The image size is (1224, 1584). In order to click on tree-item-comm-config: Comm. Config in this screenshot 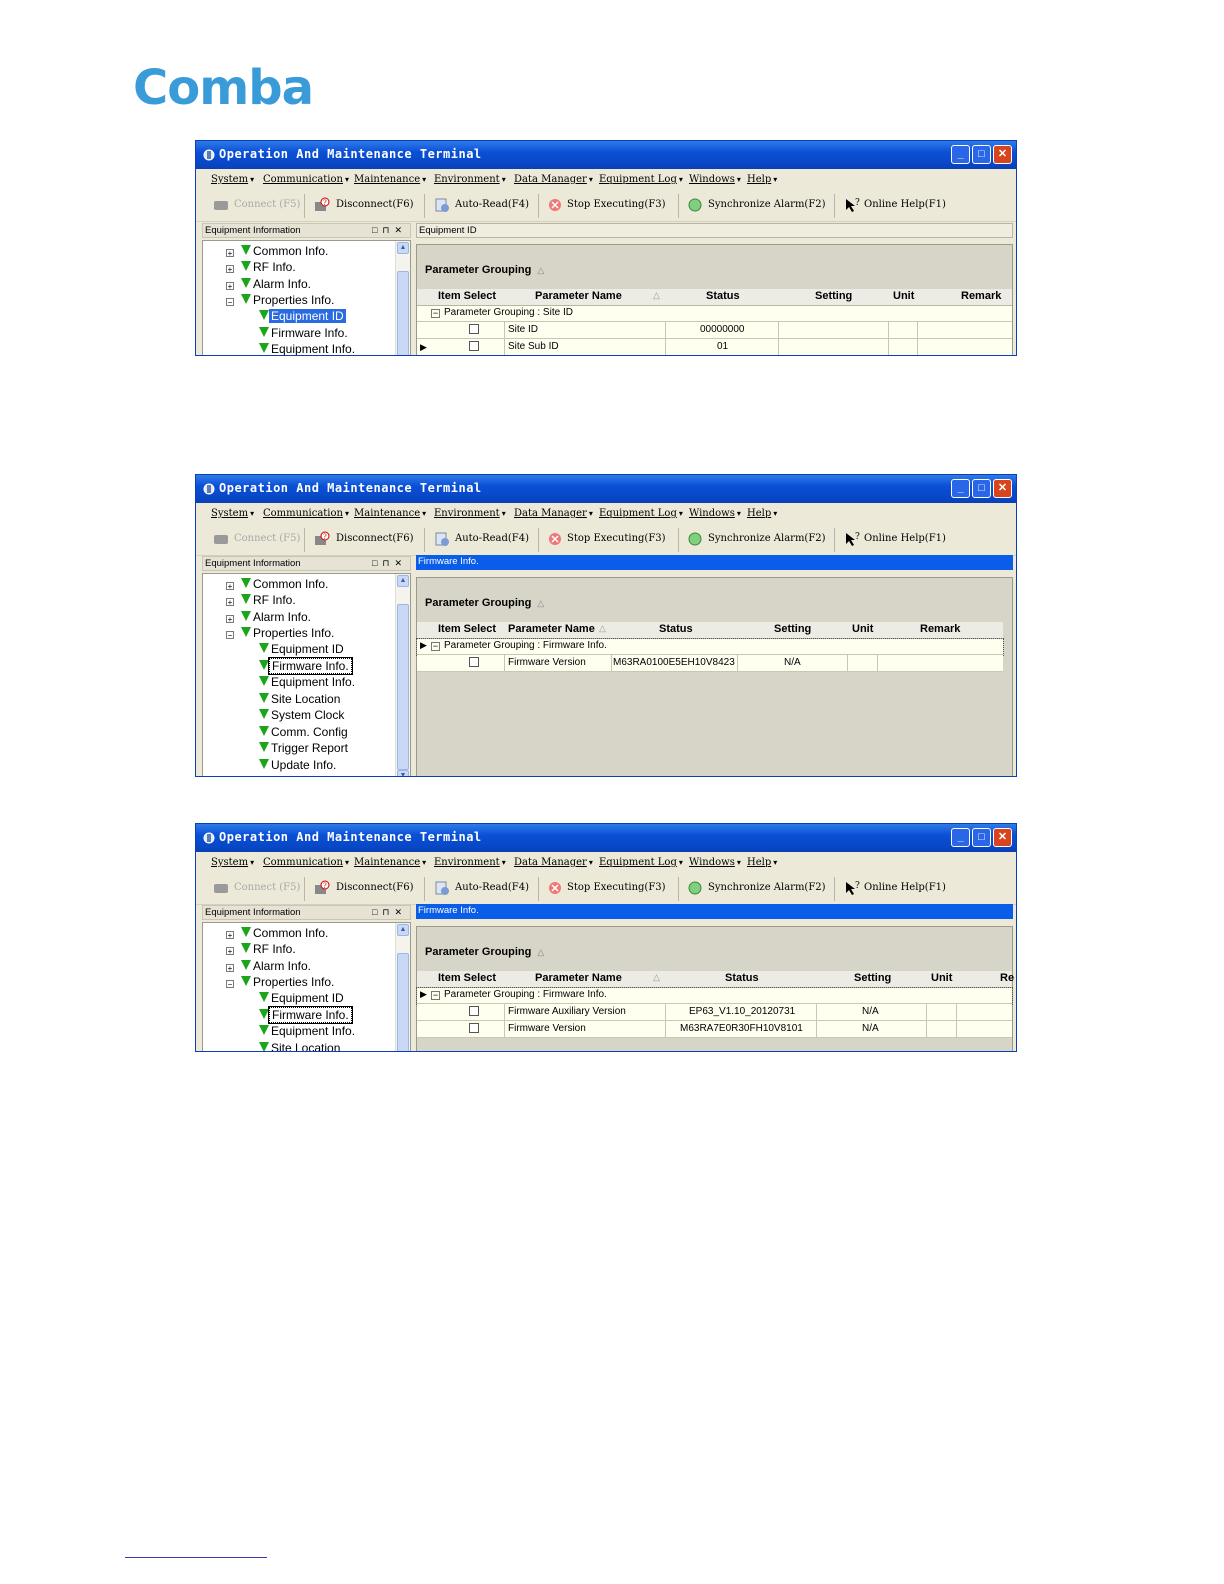, I will do `click(304, 732)`.